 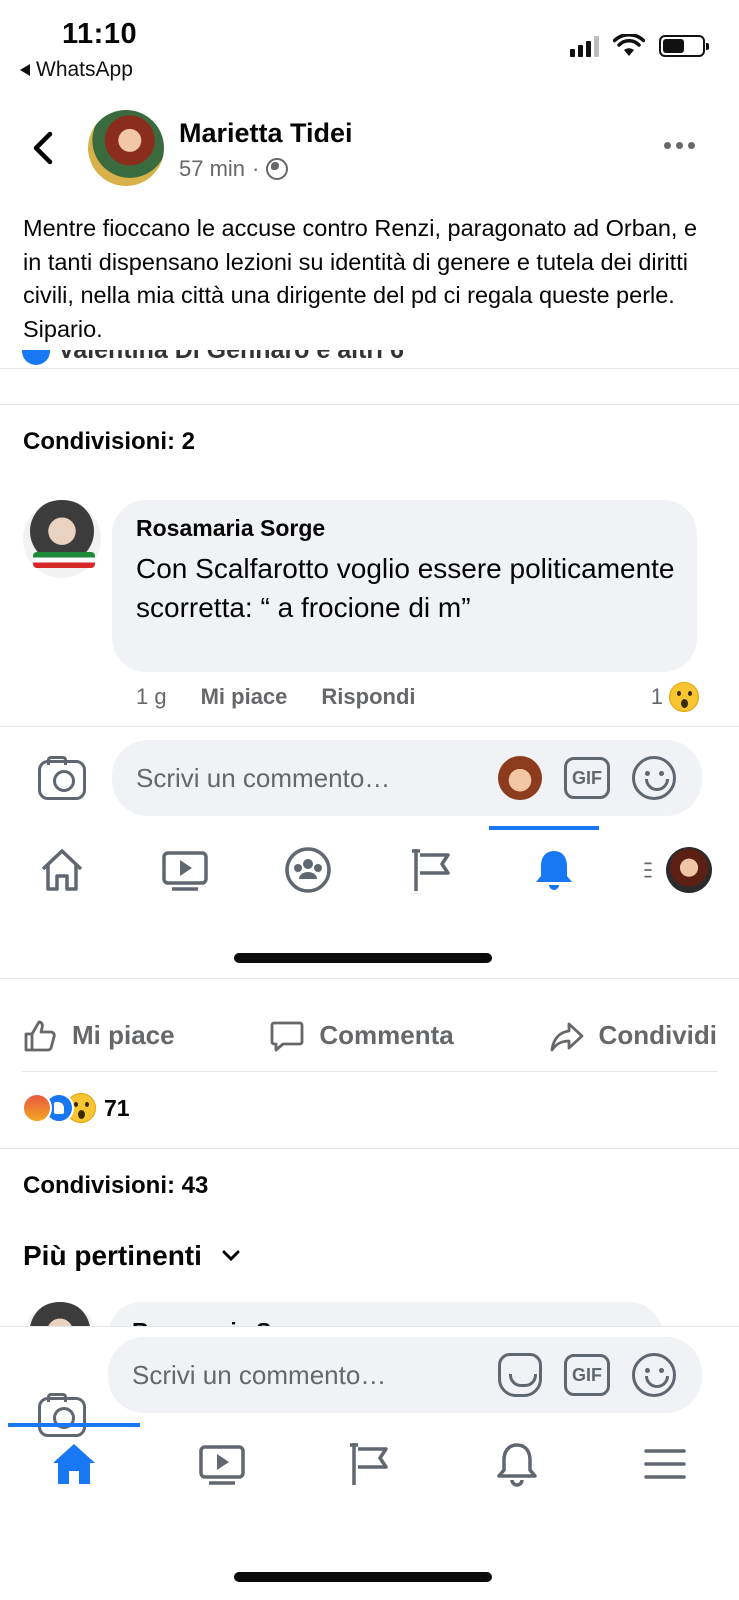 I want to click on public-globe-icon, so click(x=277, y=169).